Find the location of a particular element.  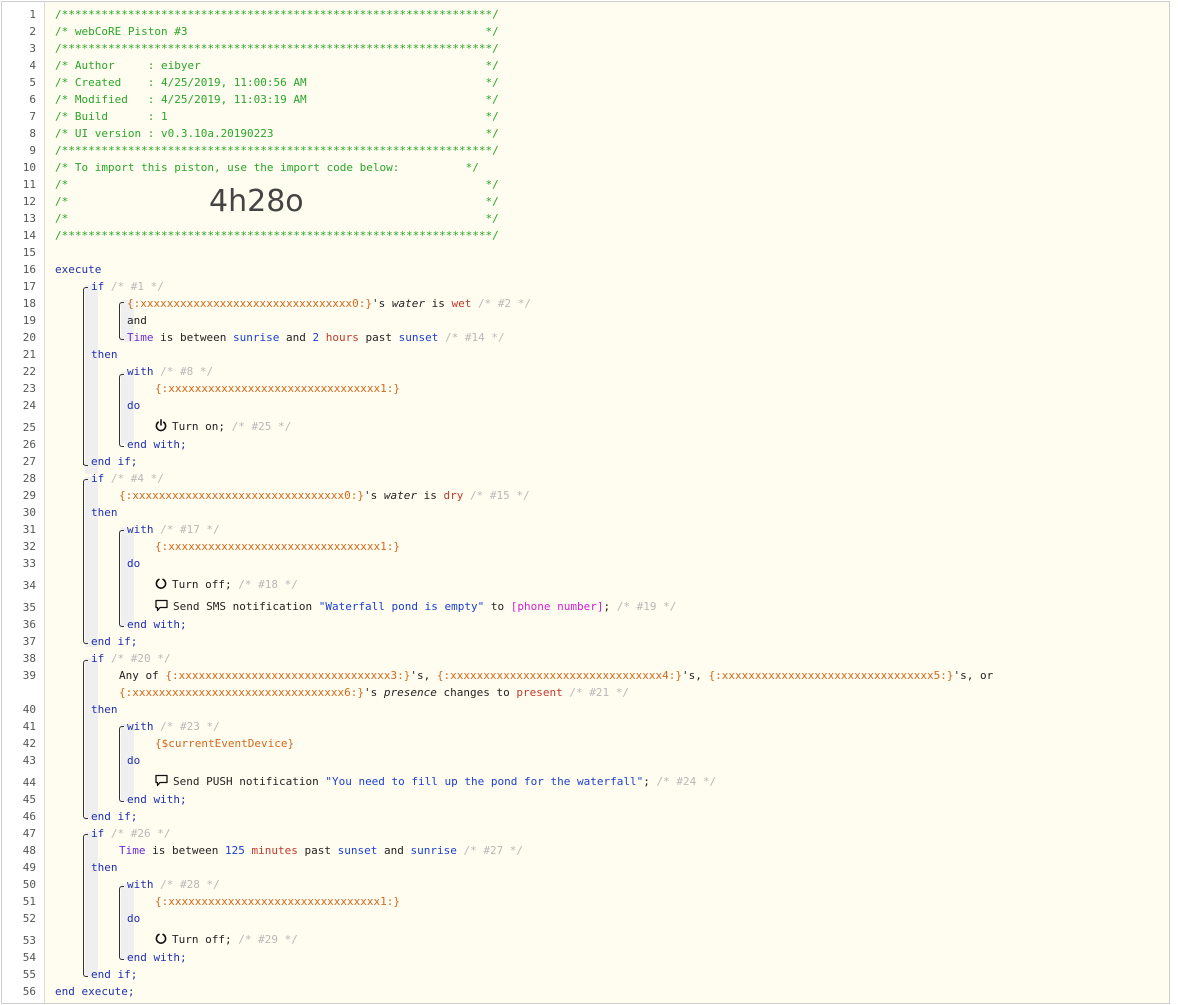

code-line: if /* #4 */ is located at coordinates (127, 478).